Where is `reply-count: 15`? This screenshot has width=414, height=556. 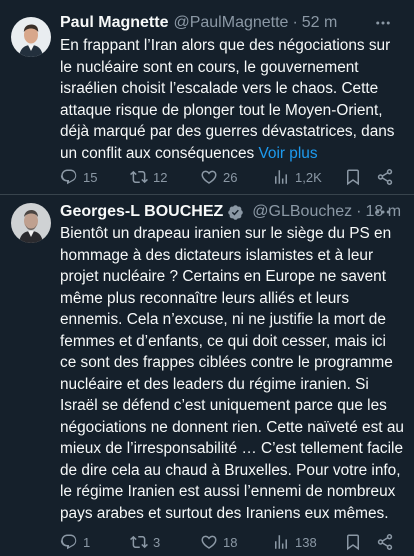
reply-count: 15 is located at coordinates (90, 177).